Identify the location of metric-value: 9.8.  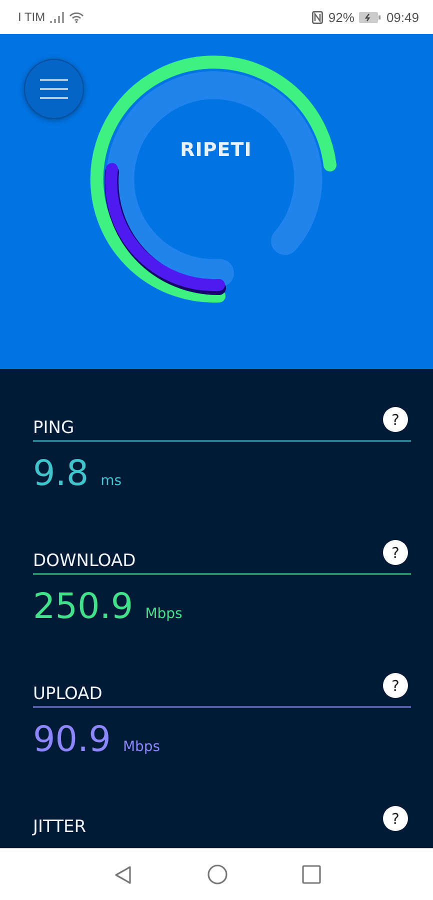
(61, 474).